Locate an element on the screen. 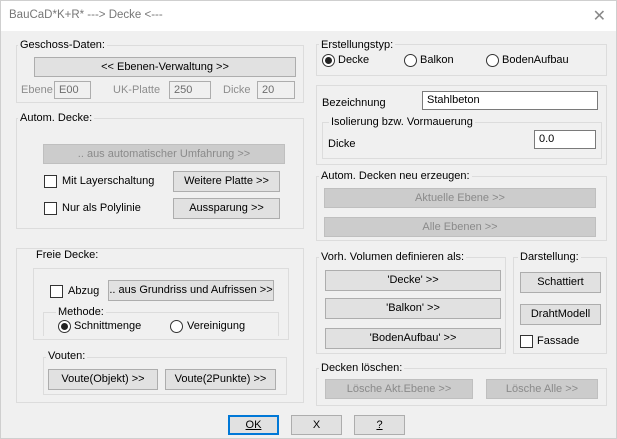 Image resolution: width=617 pixels, height=439 pixels. darstellung-label: Darstellung: is located at coordinates (549, 257).